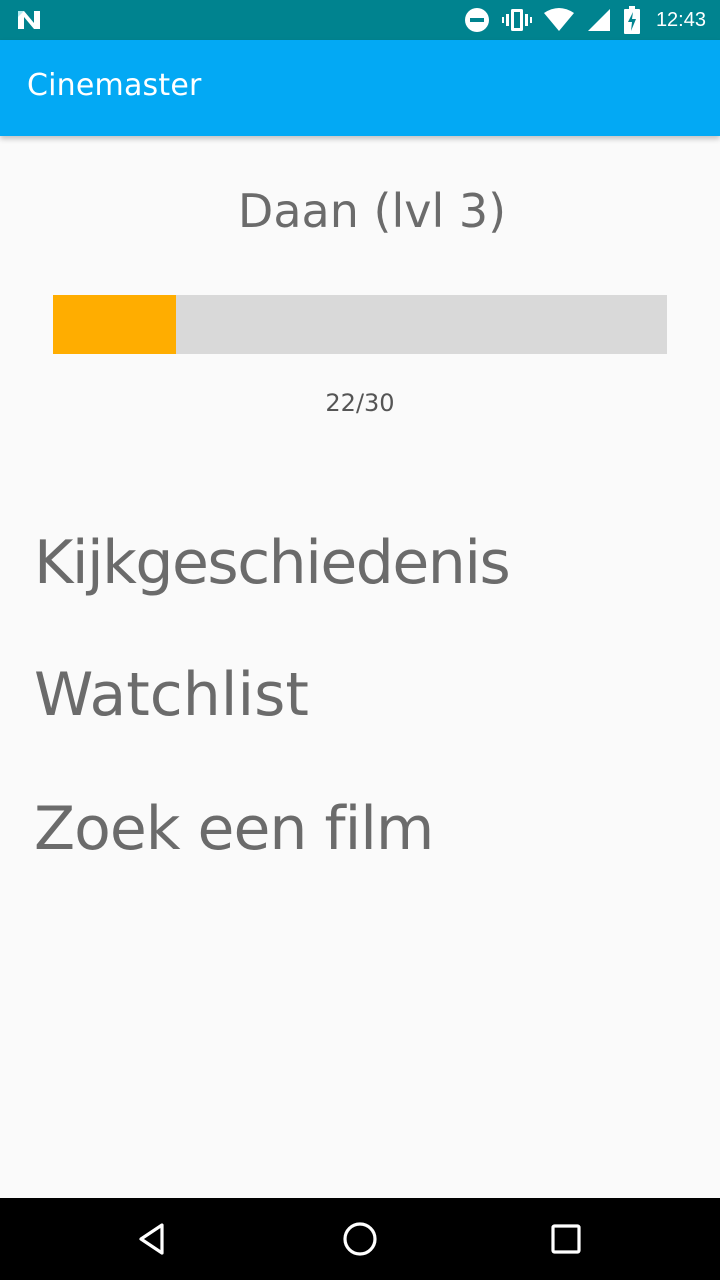 The width and height of the screenshot is (720, 1280). Describe the element at coordinates (516, 20) in the screenshot. I see `vibrate-icon` at that location.